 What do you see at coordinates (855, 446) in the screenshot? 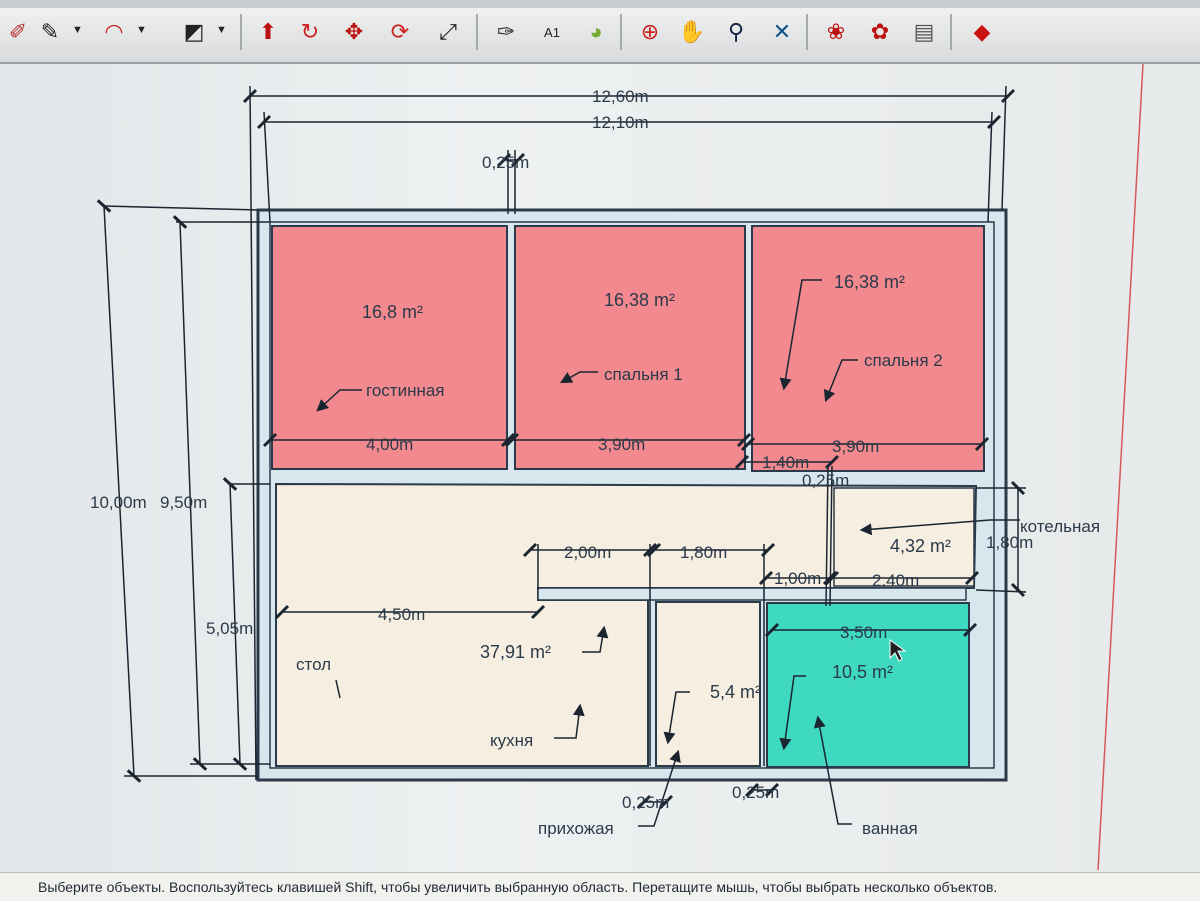
I see `dim-bedroom2-width: 3,90m` at bounding box center [855, 446].